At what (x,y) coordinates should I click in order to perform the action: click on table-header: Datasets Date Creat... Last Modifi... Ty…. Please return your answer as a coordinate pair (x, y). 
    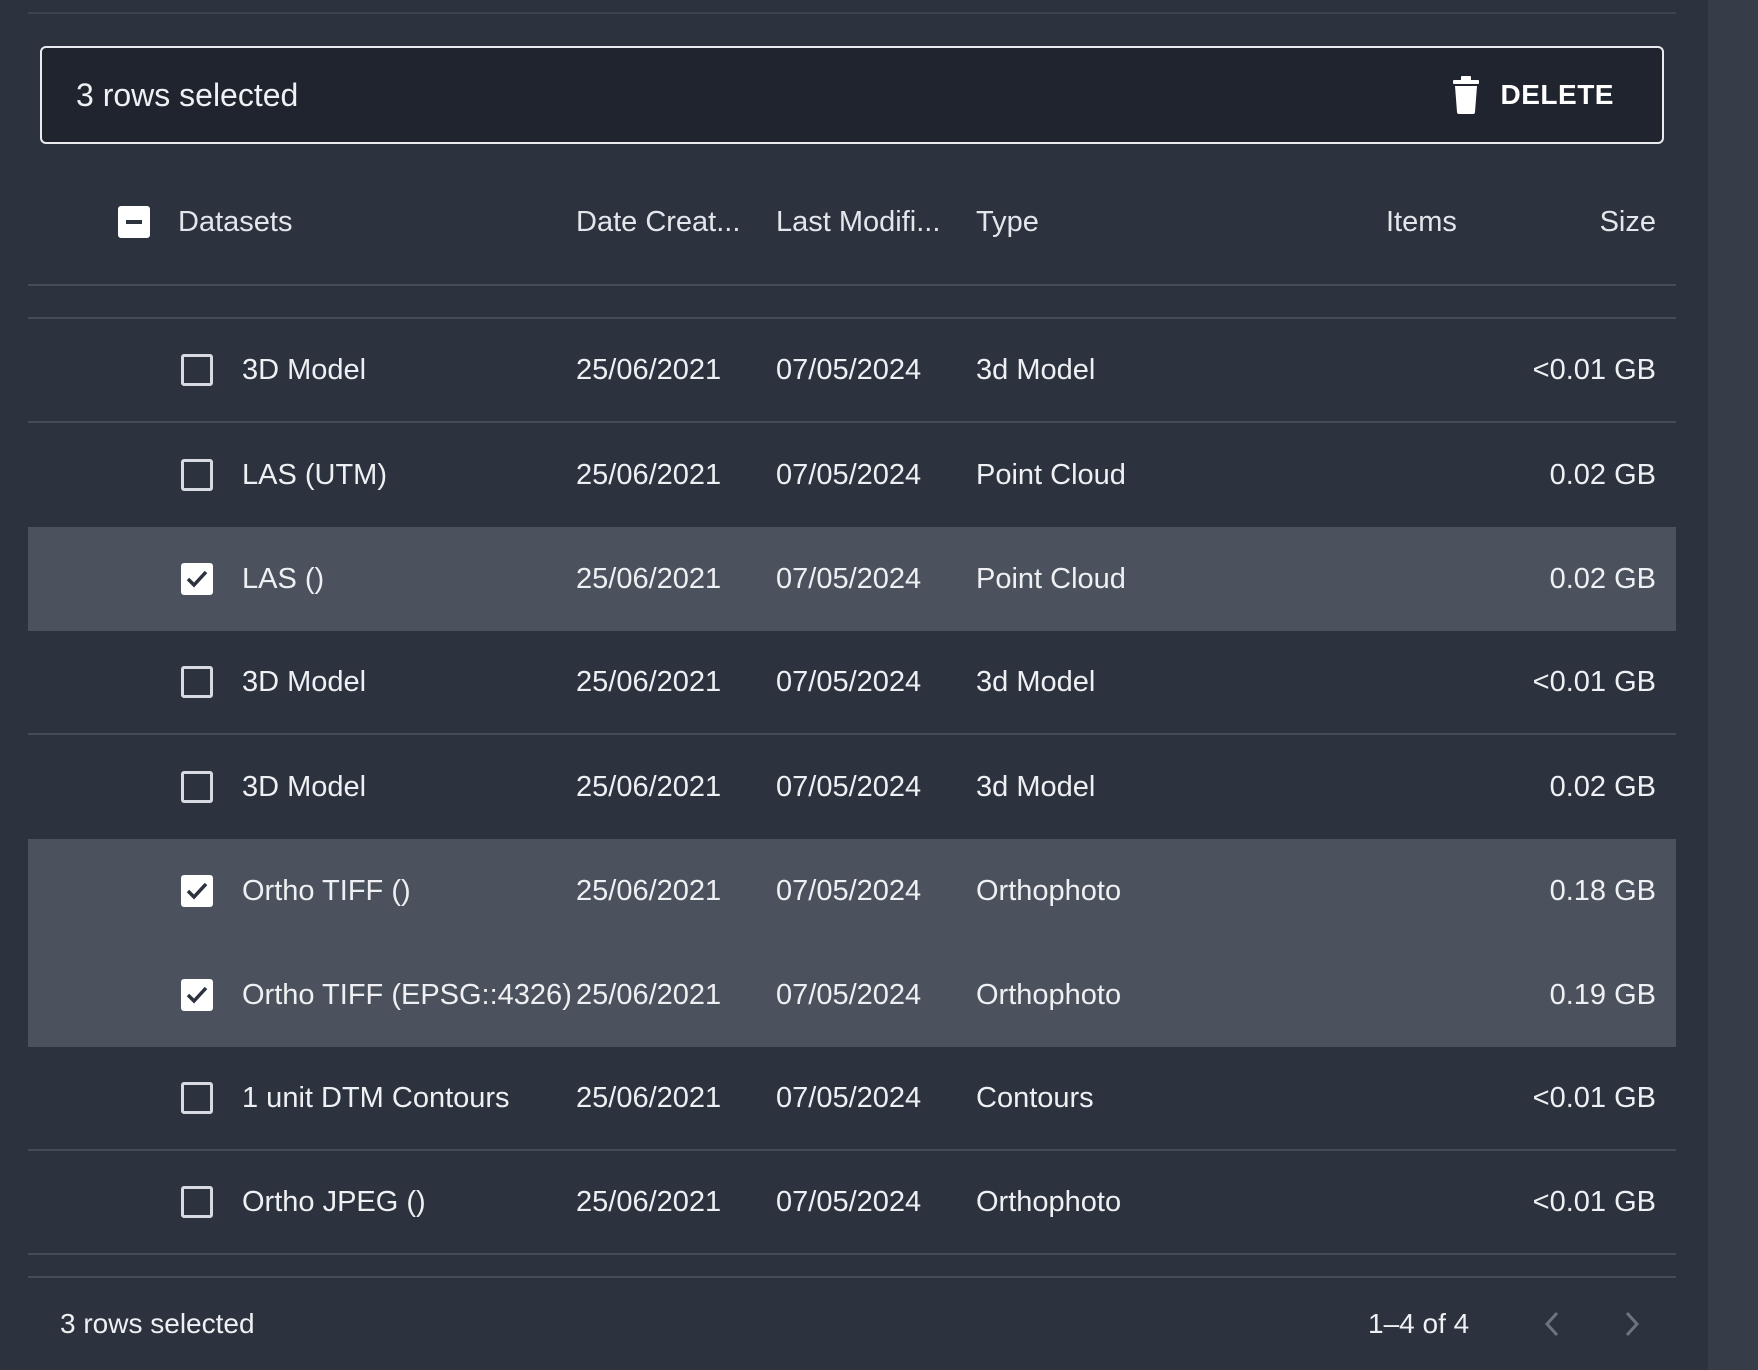
    Looking at the image, I should click on (852, 223).